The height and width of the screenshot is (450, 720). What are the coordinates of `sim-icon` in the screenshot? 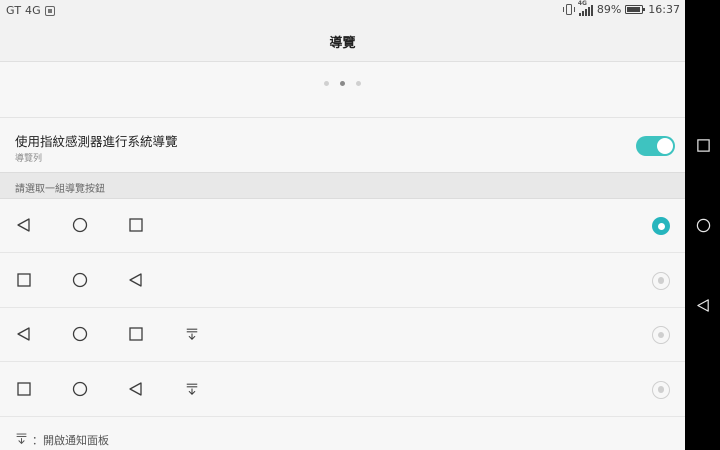 It's located at (49, 10).